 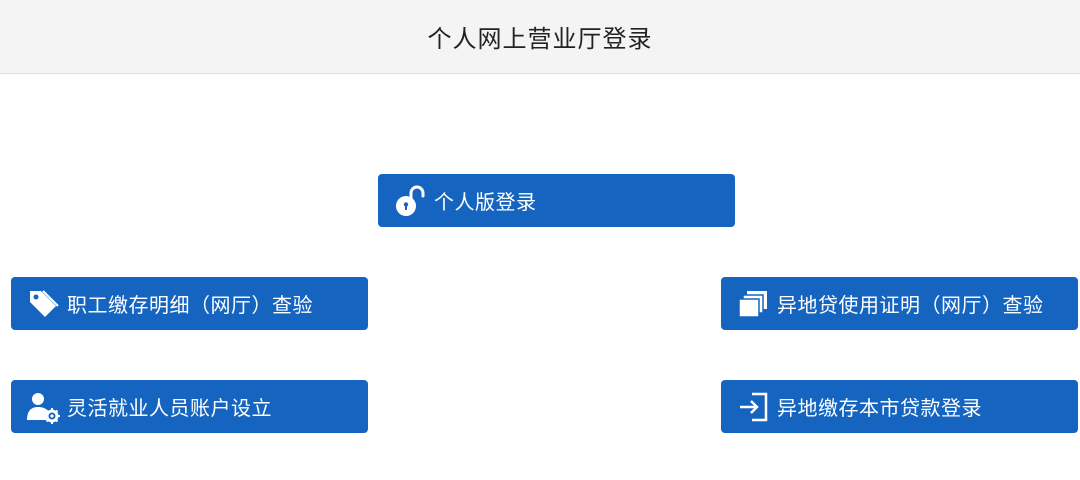 What do you see at coordinates (556, 200) in the screenshot?
I see `personal-login-button: 个人版登录` at bounding box center [556, 200].